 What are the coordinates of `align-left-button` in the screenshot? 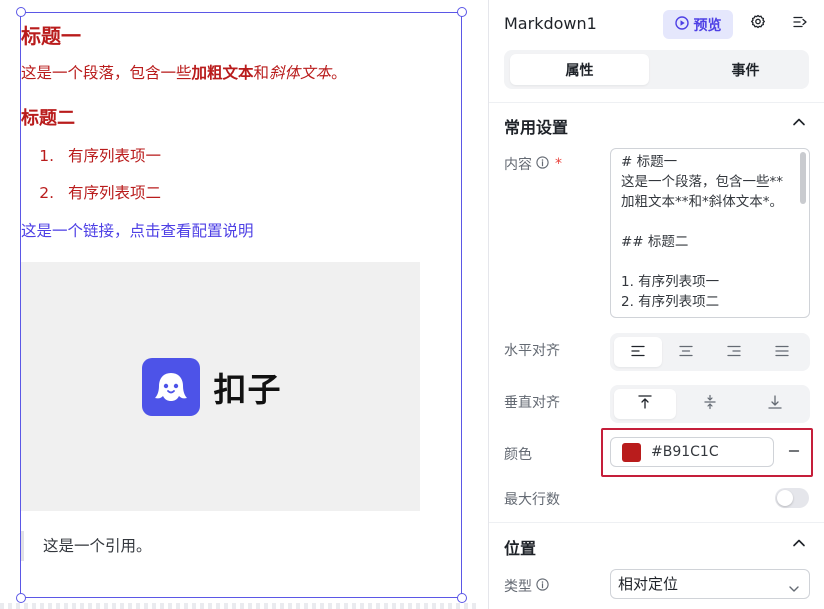 It's located at (638, 352).